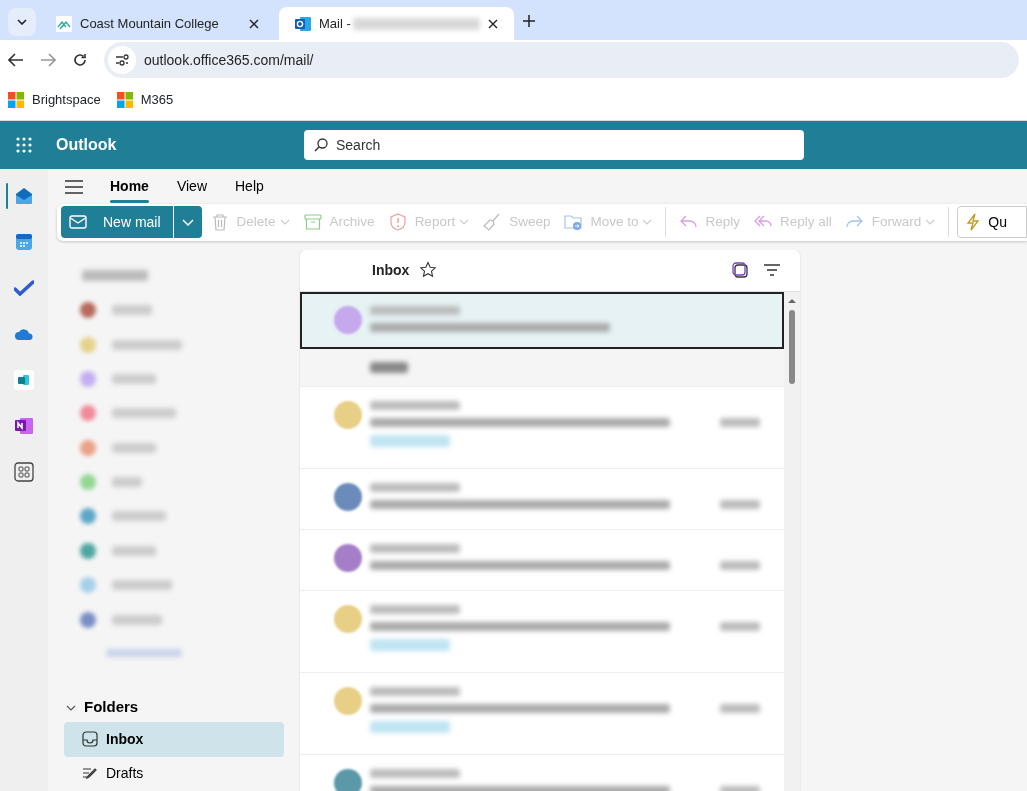 The width and height of the screenshot is (1027, 791). I want to click on app-name: Outlook, so click(87, 145).